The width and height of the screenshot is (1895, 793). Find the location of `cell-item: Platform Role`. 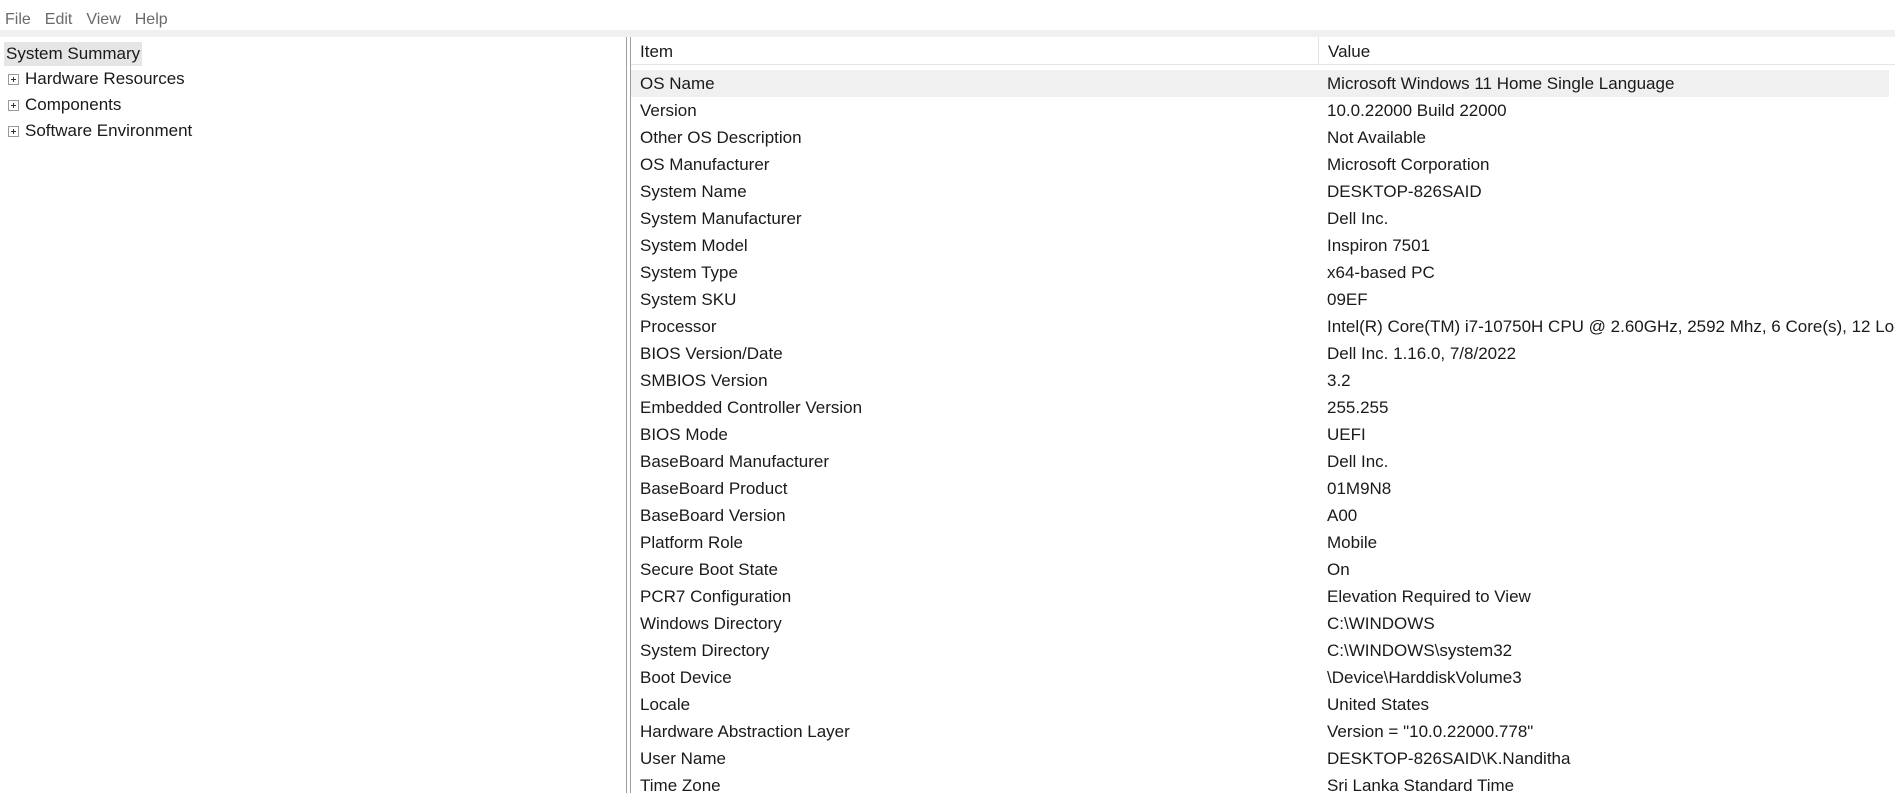

cell-item: Platform Role is located at coordinates (691, 542).